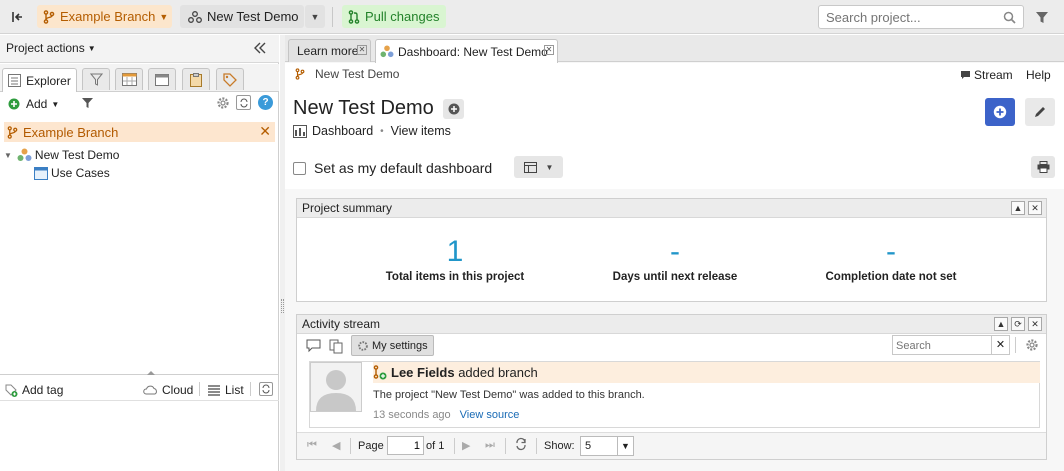  What do you see at coordinates (139, 389) in the screenshot?
I see `tag-toolbar: Add tag Cloud List` at bounding box center [139, 389].